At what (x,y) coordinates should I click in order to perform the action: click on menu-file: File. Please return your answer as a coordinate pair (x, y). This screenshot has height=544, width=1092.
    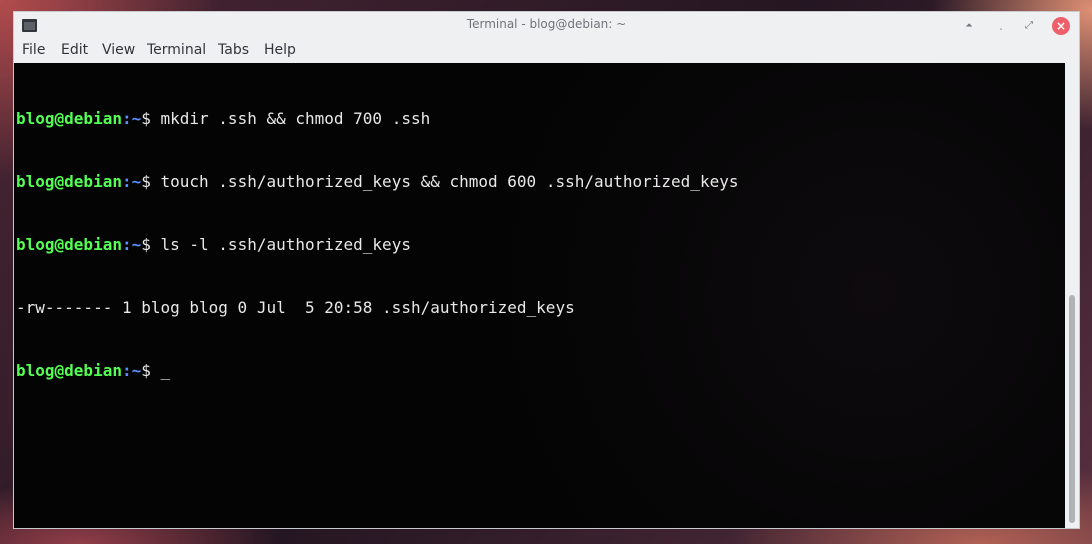
    Looking at the image, I should click on (33, 50).